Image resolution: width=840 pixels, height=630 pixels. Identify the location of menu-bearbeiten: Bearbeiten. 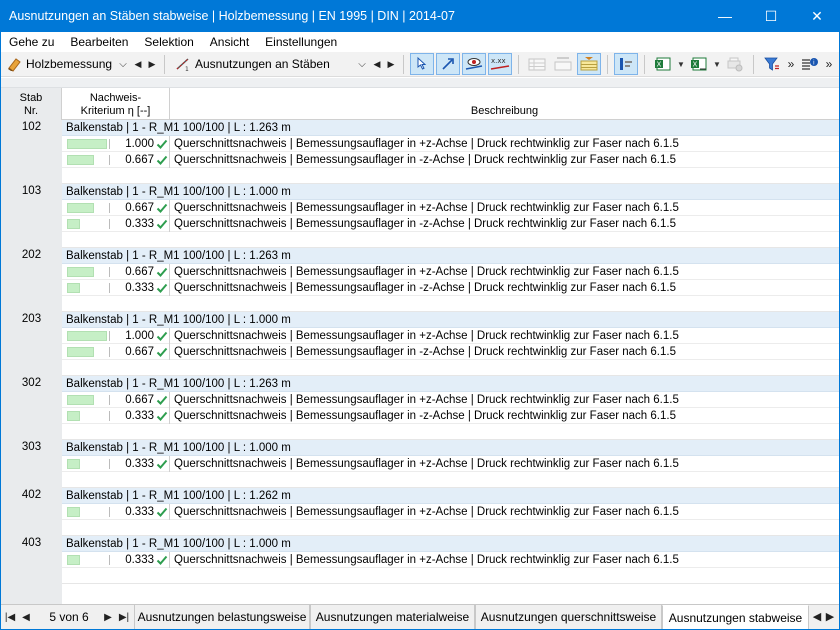
(99, 42).